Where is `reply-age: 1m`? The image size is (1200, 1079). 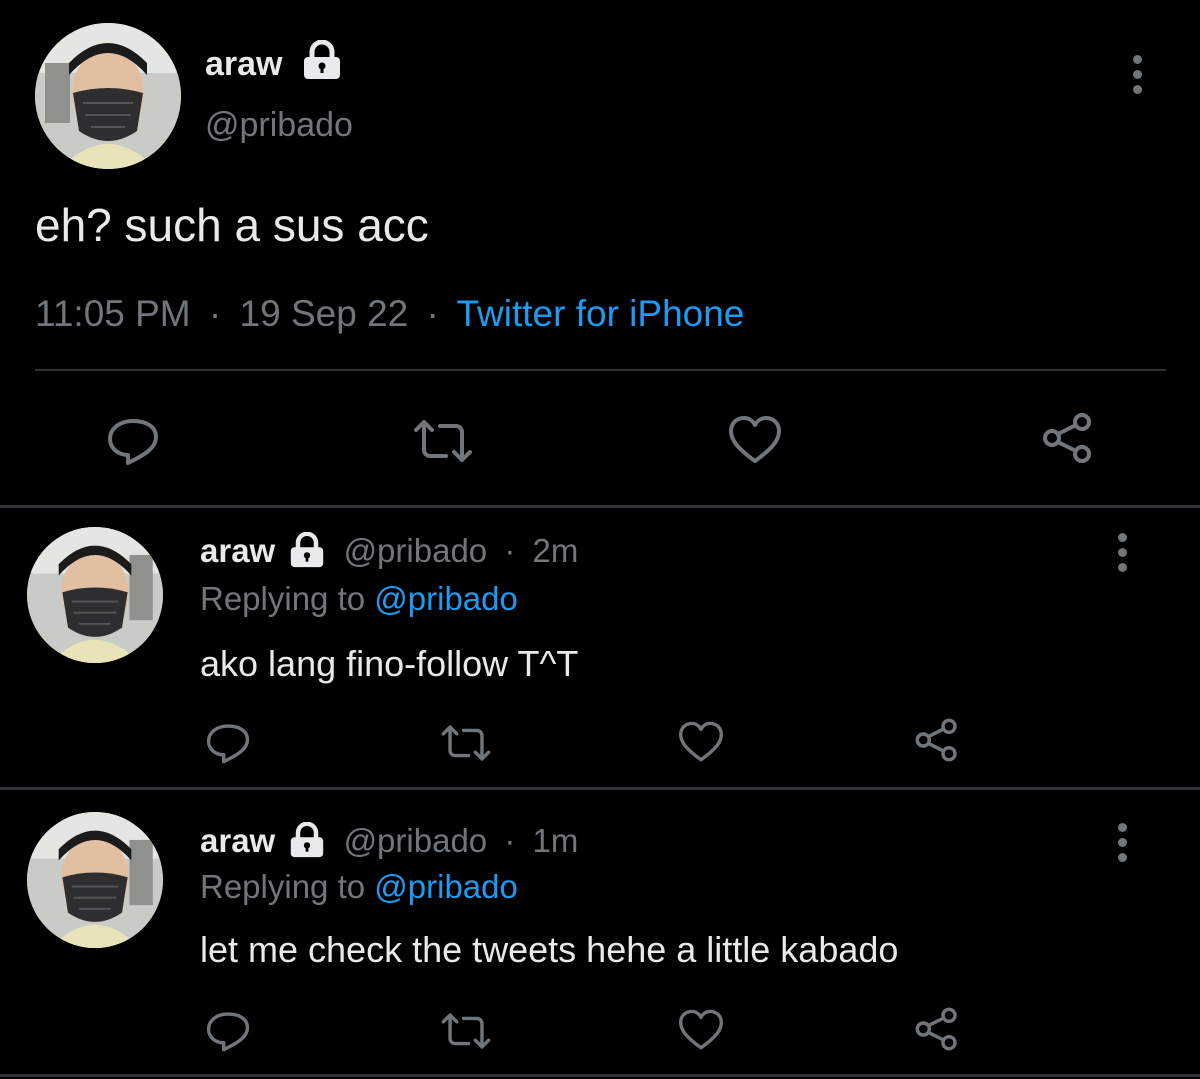 reply-age: 1m is located at coordinates (555, 840).